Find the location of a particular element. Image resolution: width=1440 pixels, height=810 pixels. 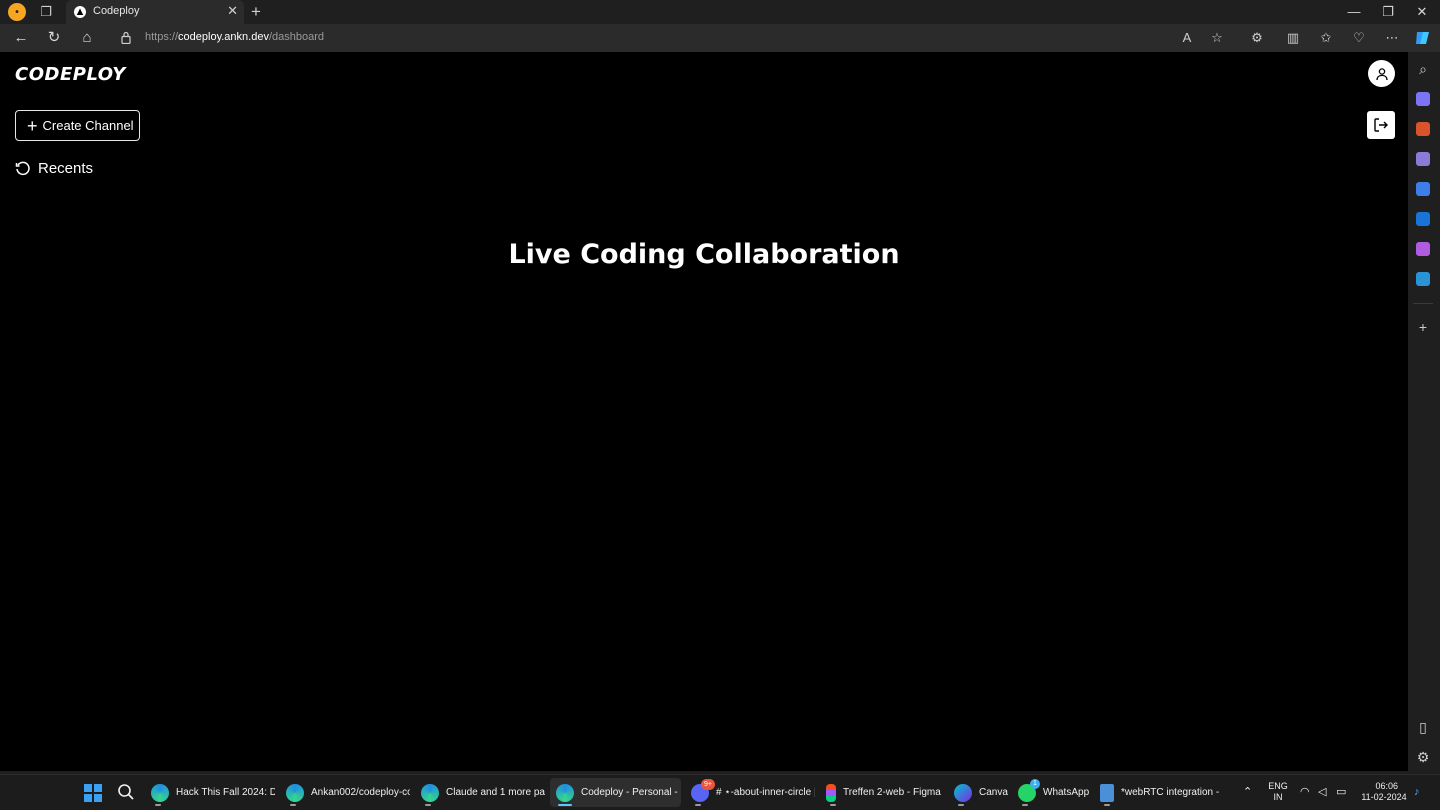

copilot-icon is located at coordinates (1423, 38).